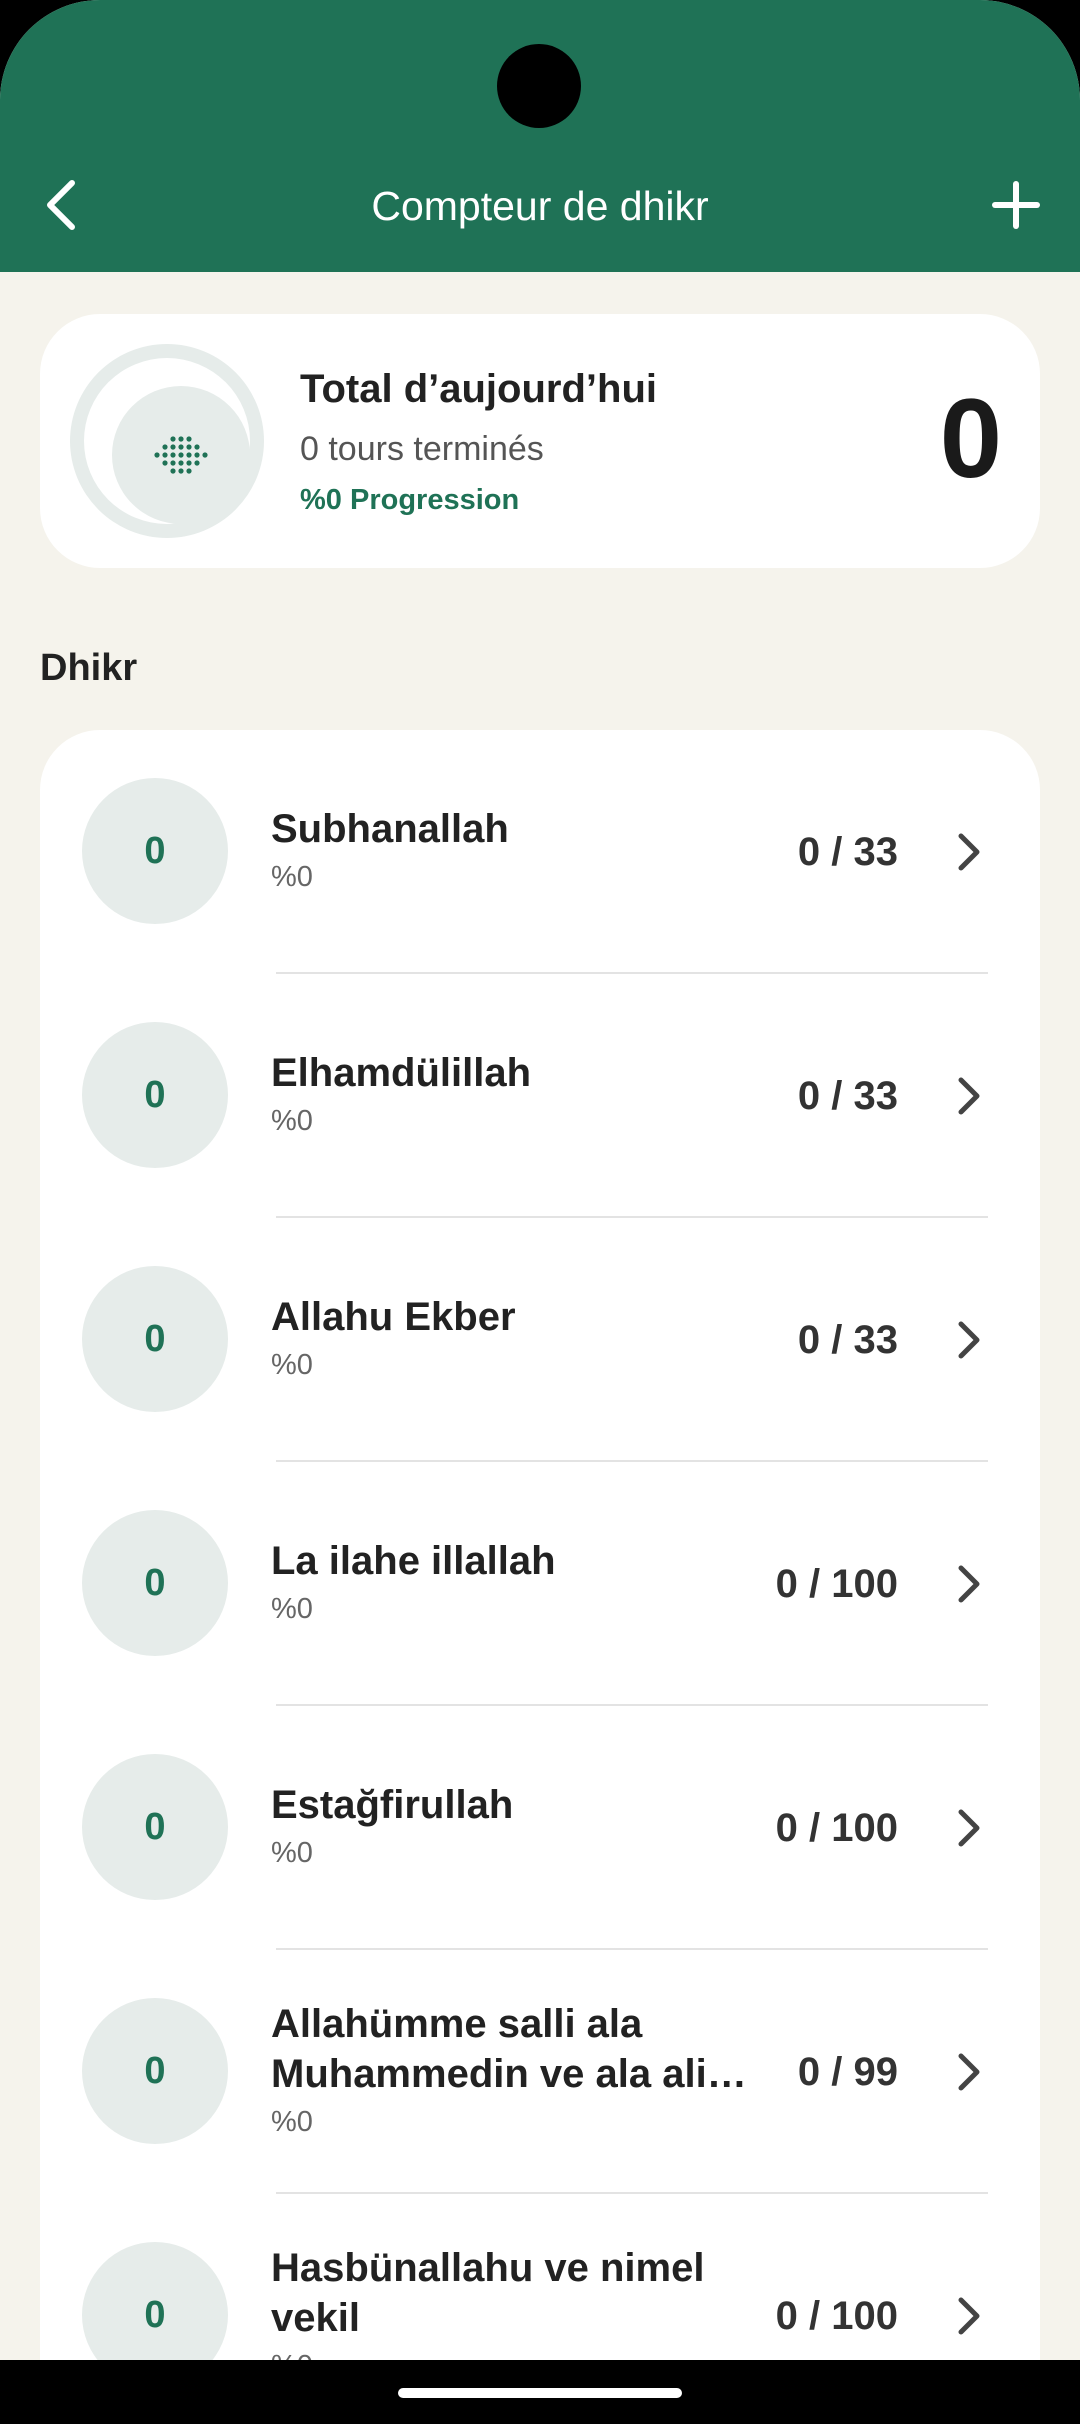  What do you see at coordinates (422, 449) in the screenshot?
I see `summary-subtitle: 0 tours terminés` at bounding box center [422, 449].